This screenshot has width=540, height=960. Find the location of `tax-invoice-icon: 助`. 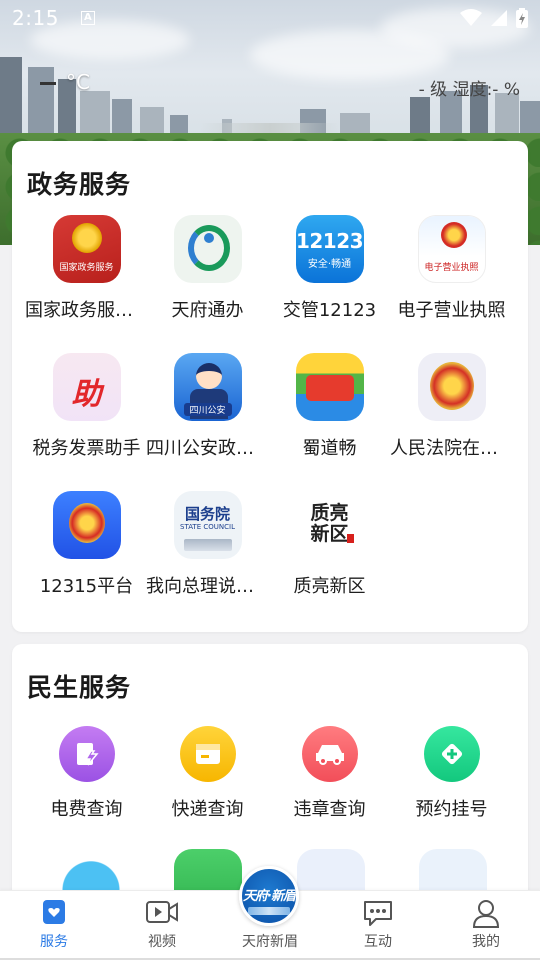

tax-invoice-icon: 助 is located at coordinates (86, 387).